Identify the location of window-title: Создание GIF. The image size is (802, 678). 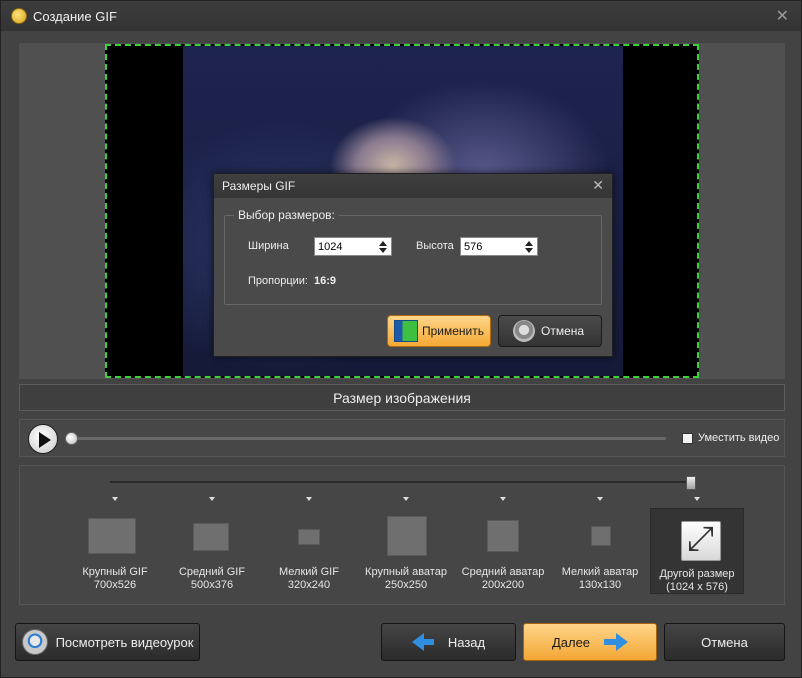
(75, 16).